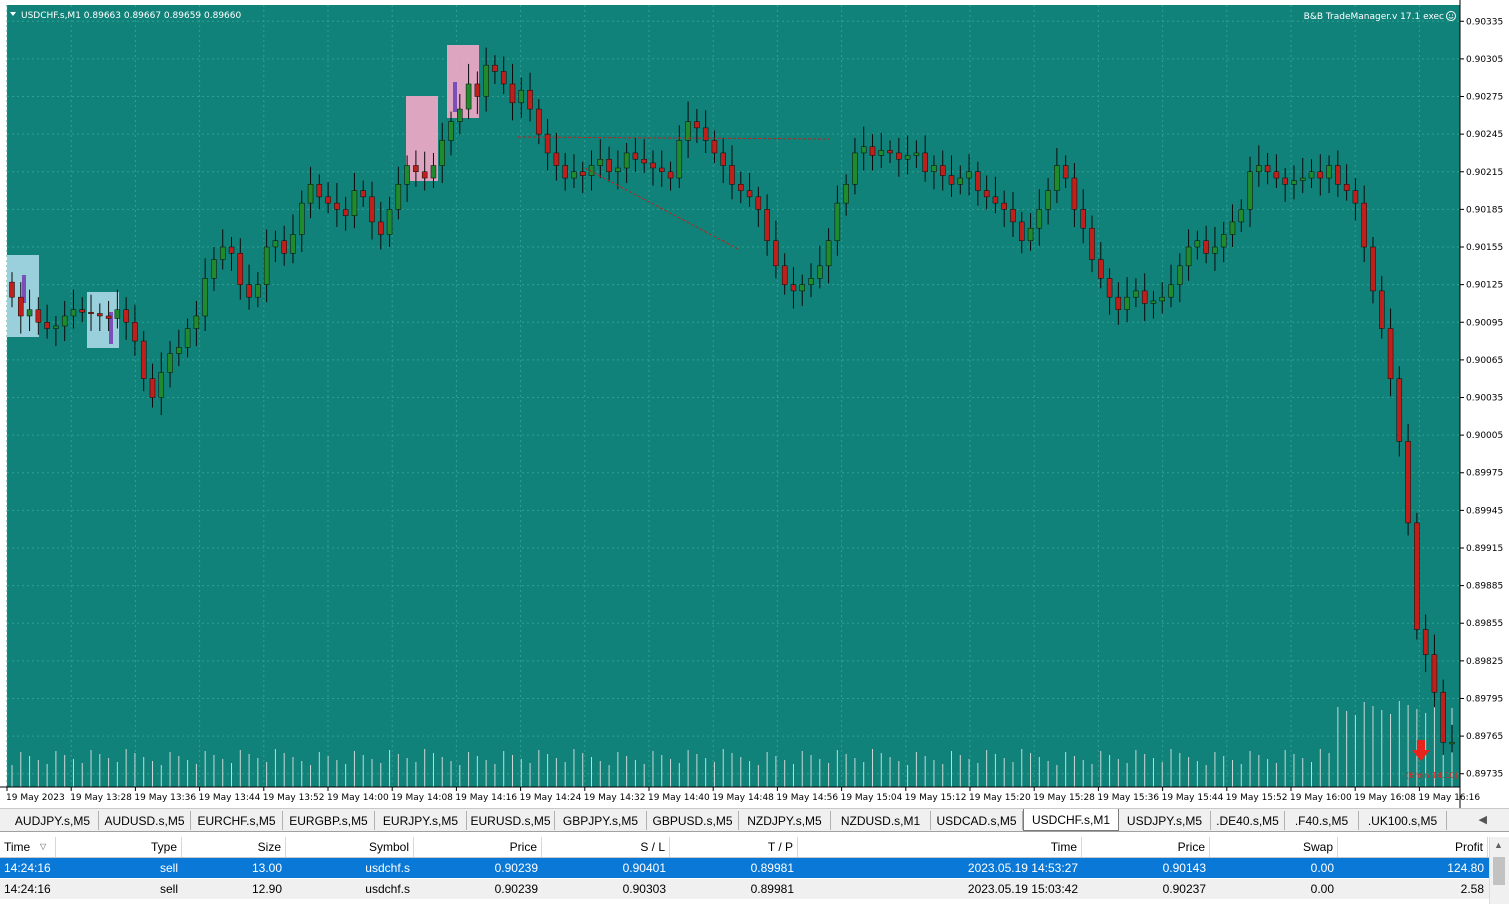  Describe the element at coordinates (693, 820) in the screenshot. I see `tab-gbpusd-s-m5: GBPUSD.s,M5` at that location.